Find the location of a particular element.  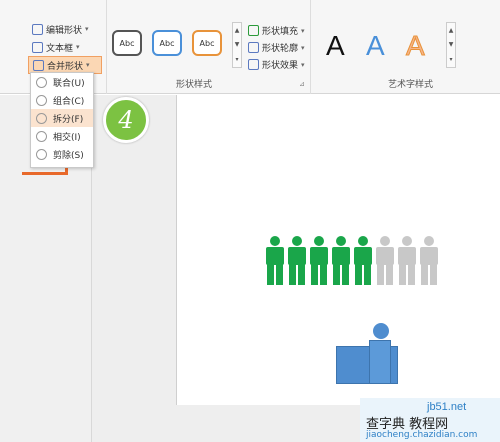

text-box-button: 文本框 ▾ is located at coordinates (65, 47).